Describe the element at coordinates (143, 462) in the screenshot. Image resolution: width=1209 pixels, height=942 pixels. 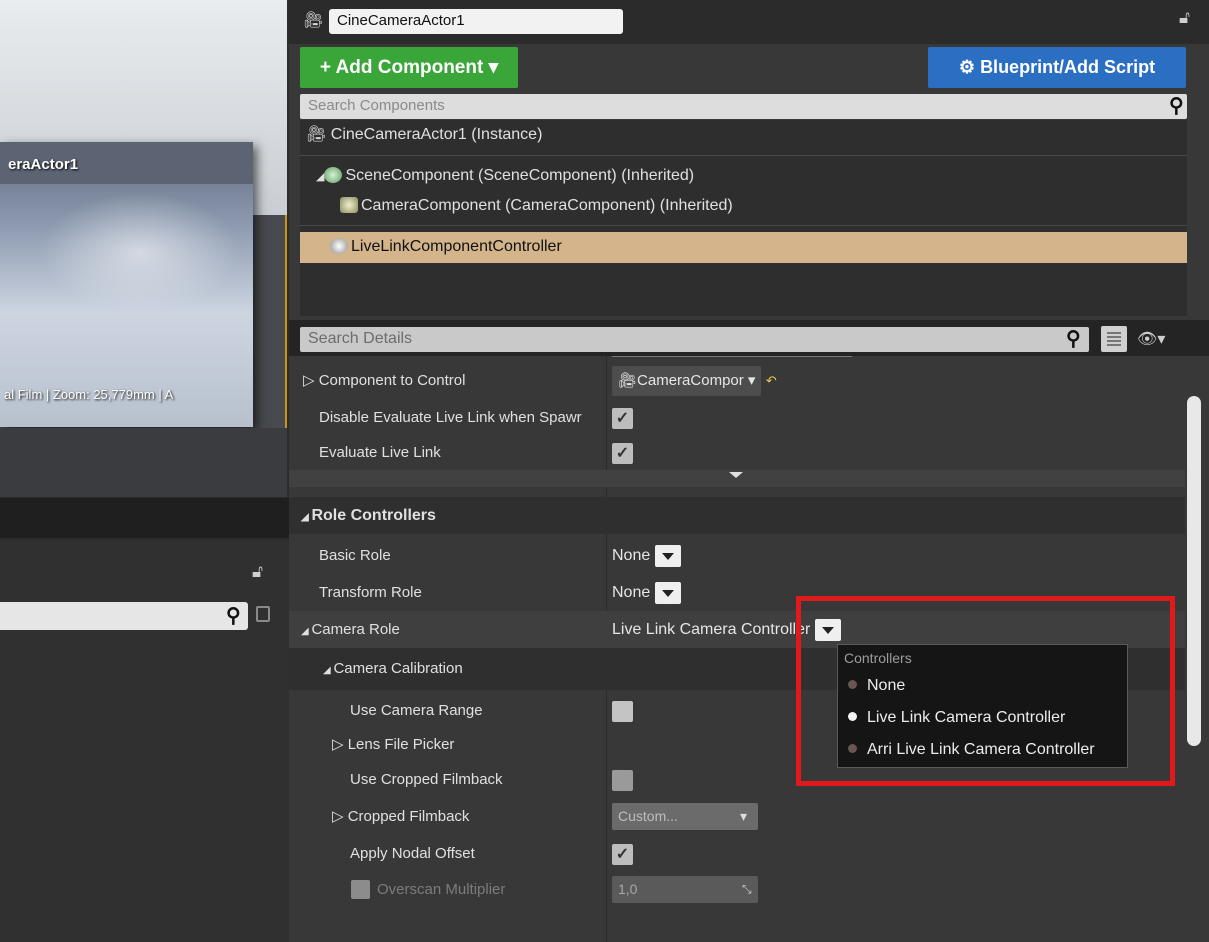
I see `viewport-ground` at that location.